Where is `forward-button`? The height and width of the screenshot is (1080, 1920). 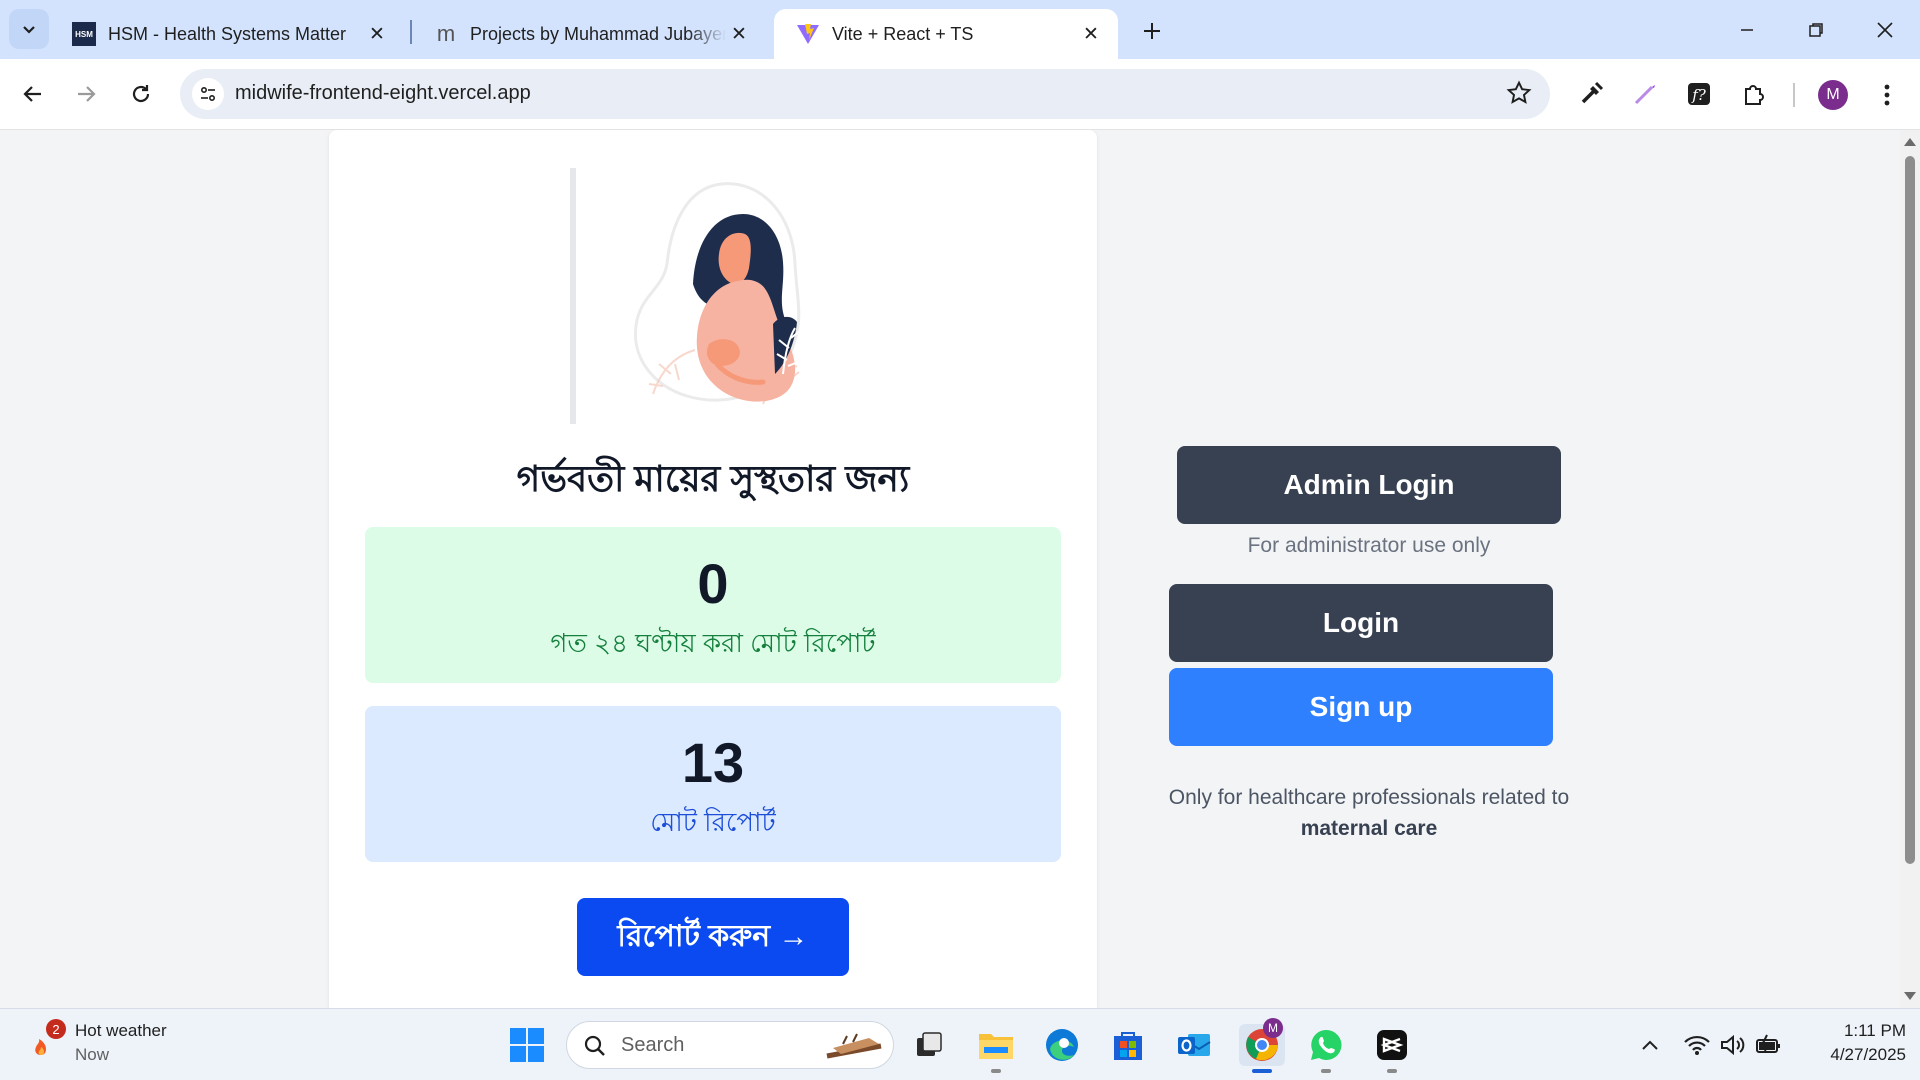
forward-button is located at coordinates (86, 94).